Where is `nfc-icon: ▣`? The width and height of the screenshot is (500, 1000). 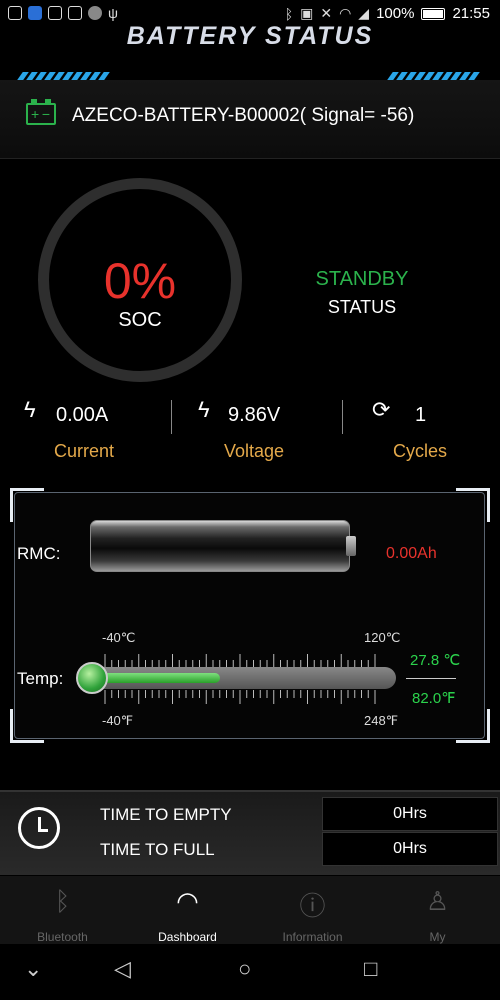 nfc-icon: ▣ is located at coordinates (307, 13).